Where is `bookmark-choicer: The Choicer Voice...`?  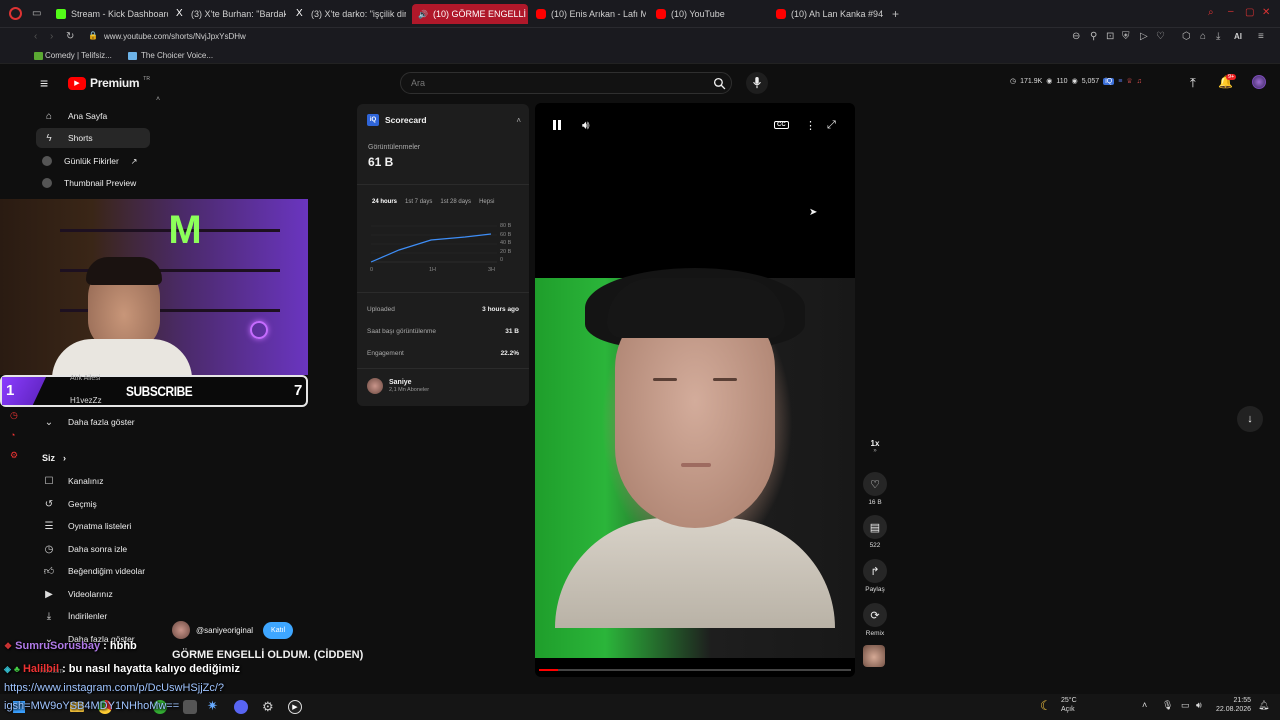
bookmark-choicer: The Choicer Voice... is located at coordinates (177, 55).